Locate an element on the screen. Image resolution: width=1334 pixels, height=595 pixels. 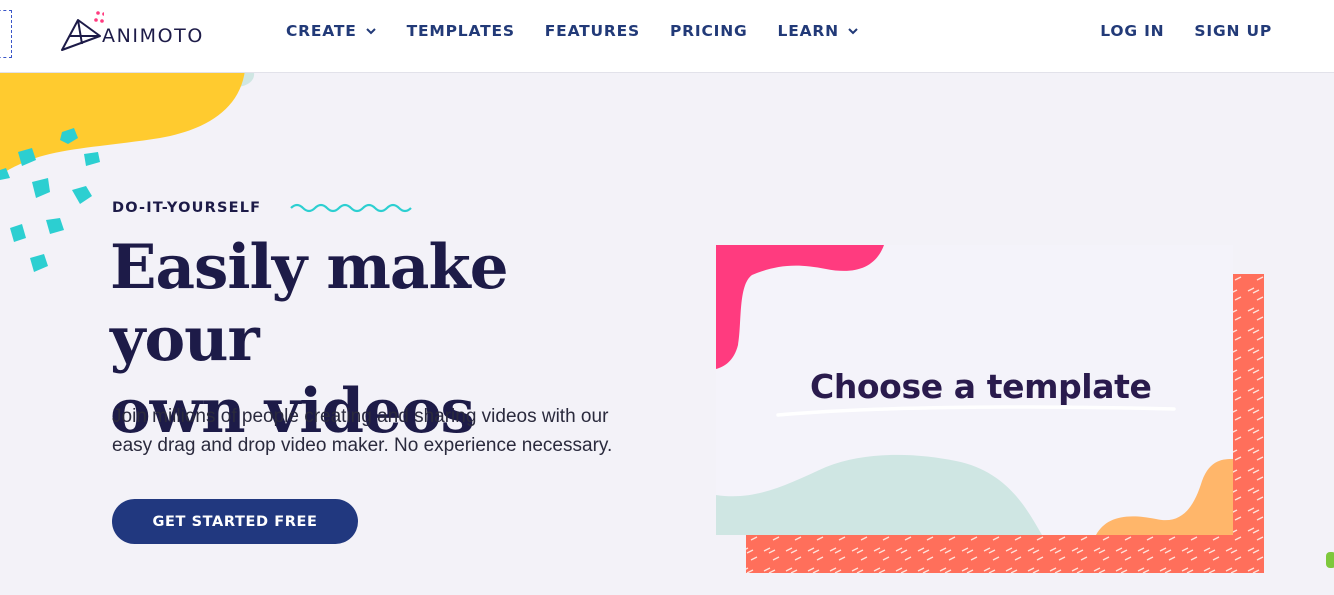
get-started-button: GET STARTED FREE is located at coordinates (235, 521).